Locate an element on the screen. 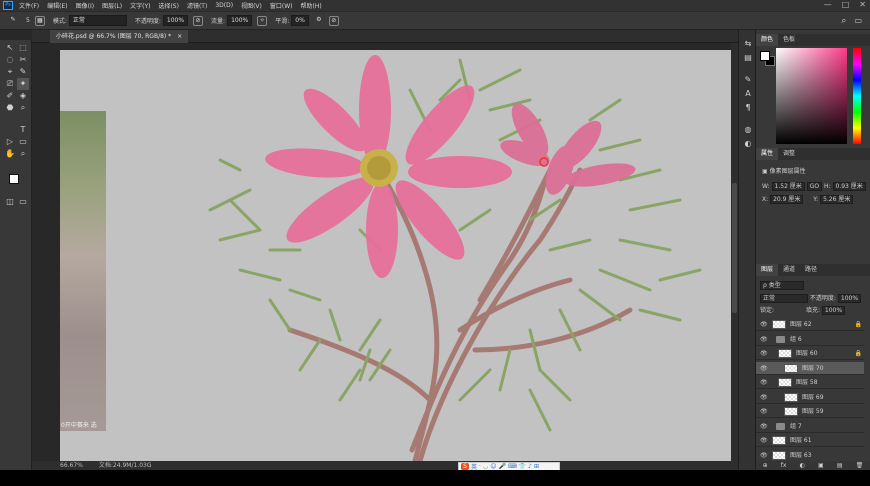  minimize-button: — is located at coordinates (828, 4).